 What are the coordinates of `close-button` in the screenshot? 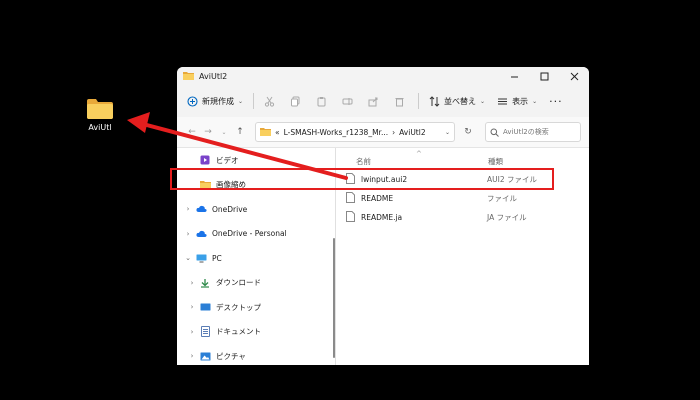 It's located at (574, 76).